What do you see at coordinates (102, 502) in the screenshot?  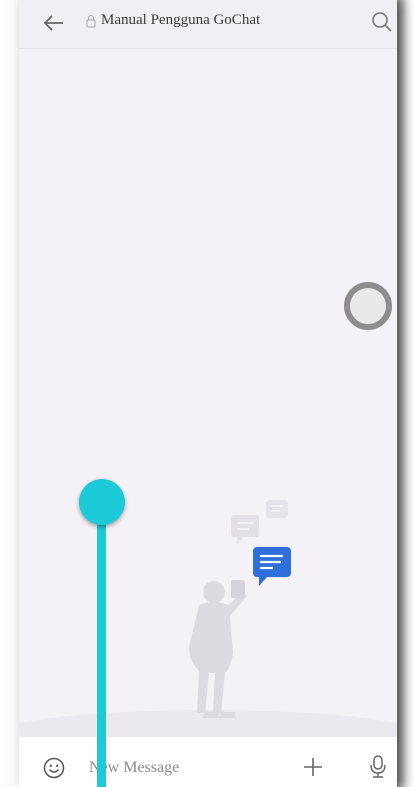 I see `touch-point-indicator` at bounding box center [102, 502].